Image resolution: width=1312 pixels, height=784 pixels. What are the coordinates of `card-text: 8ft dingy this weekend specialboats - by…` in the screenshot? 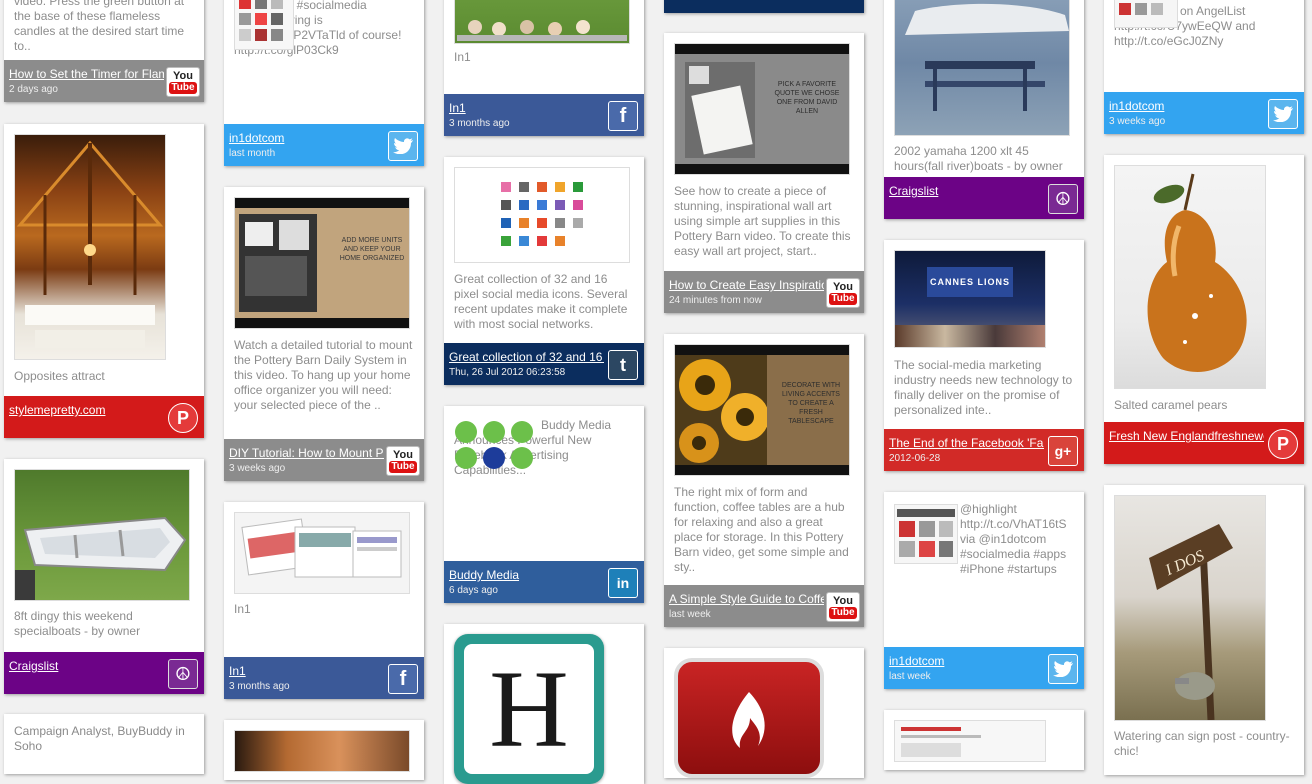 It's located at (77, 623).